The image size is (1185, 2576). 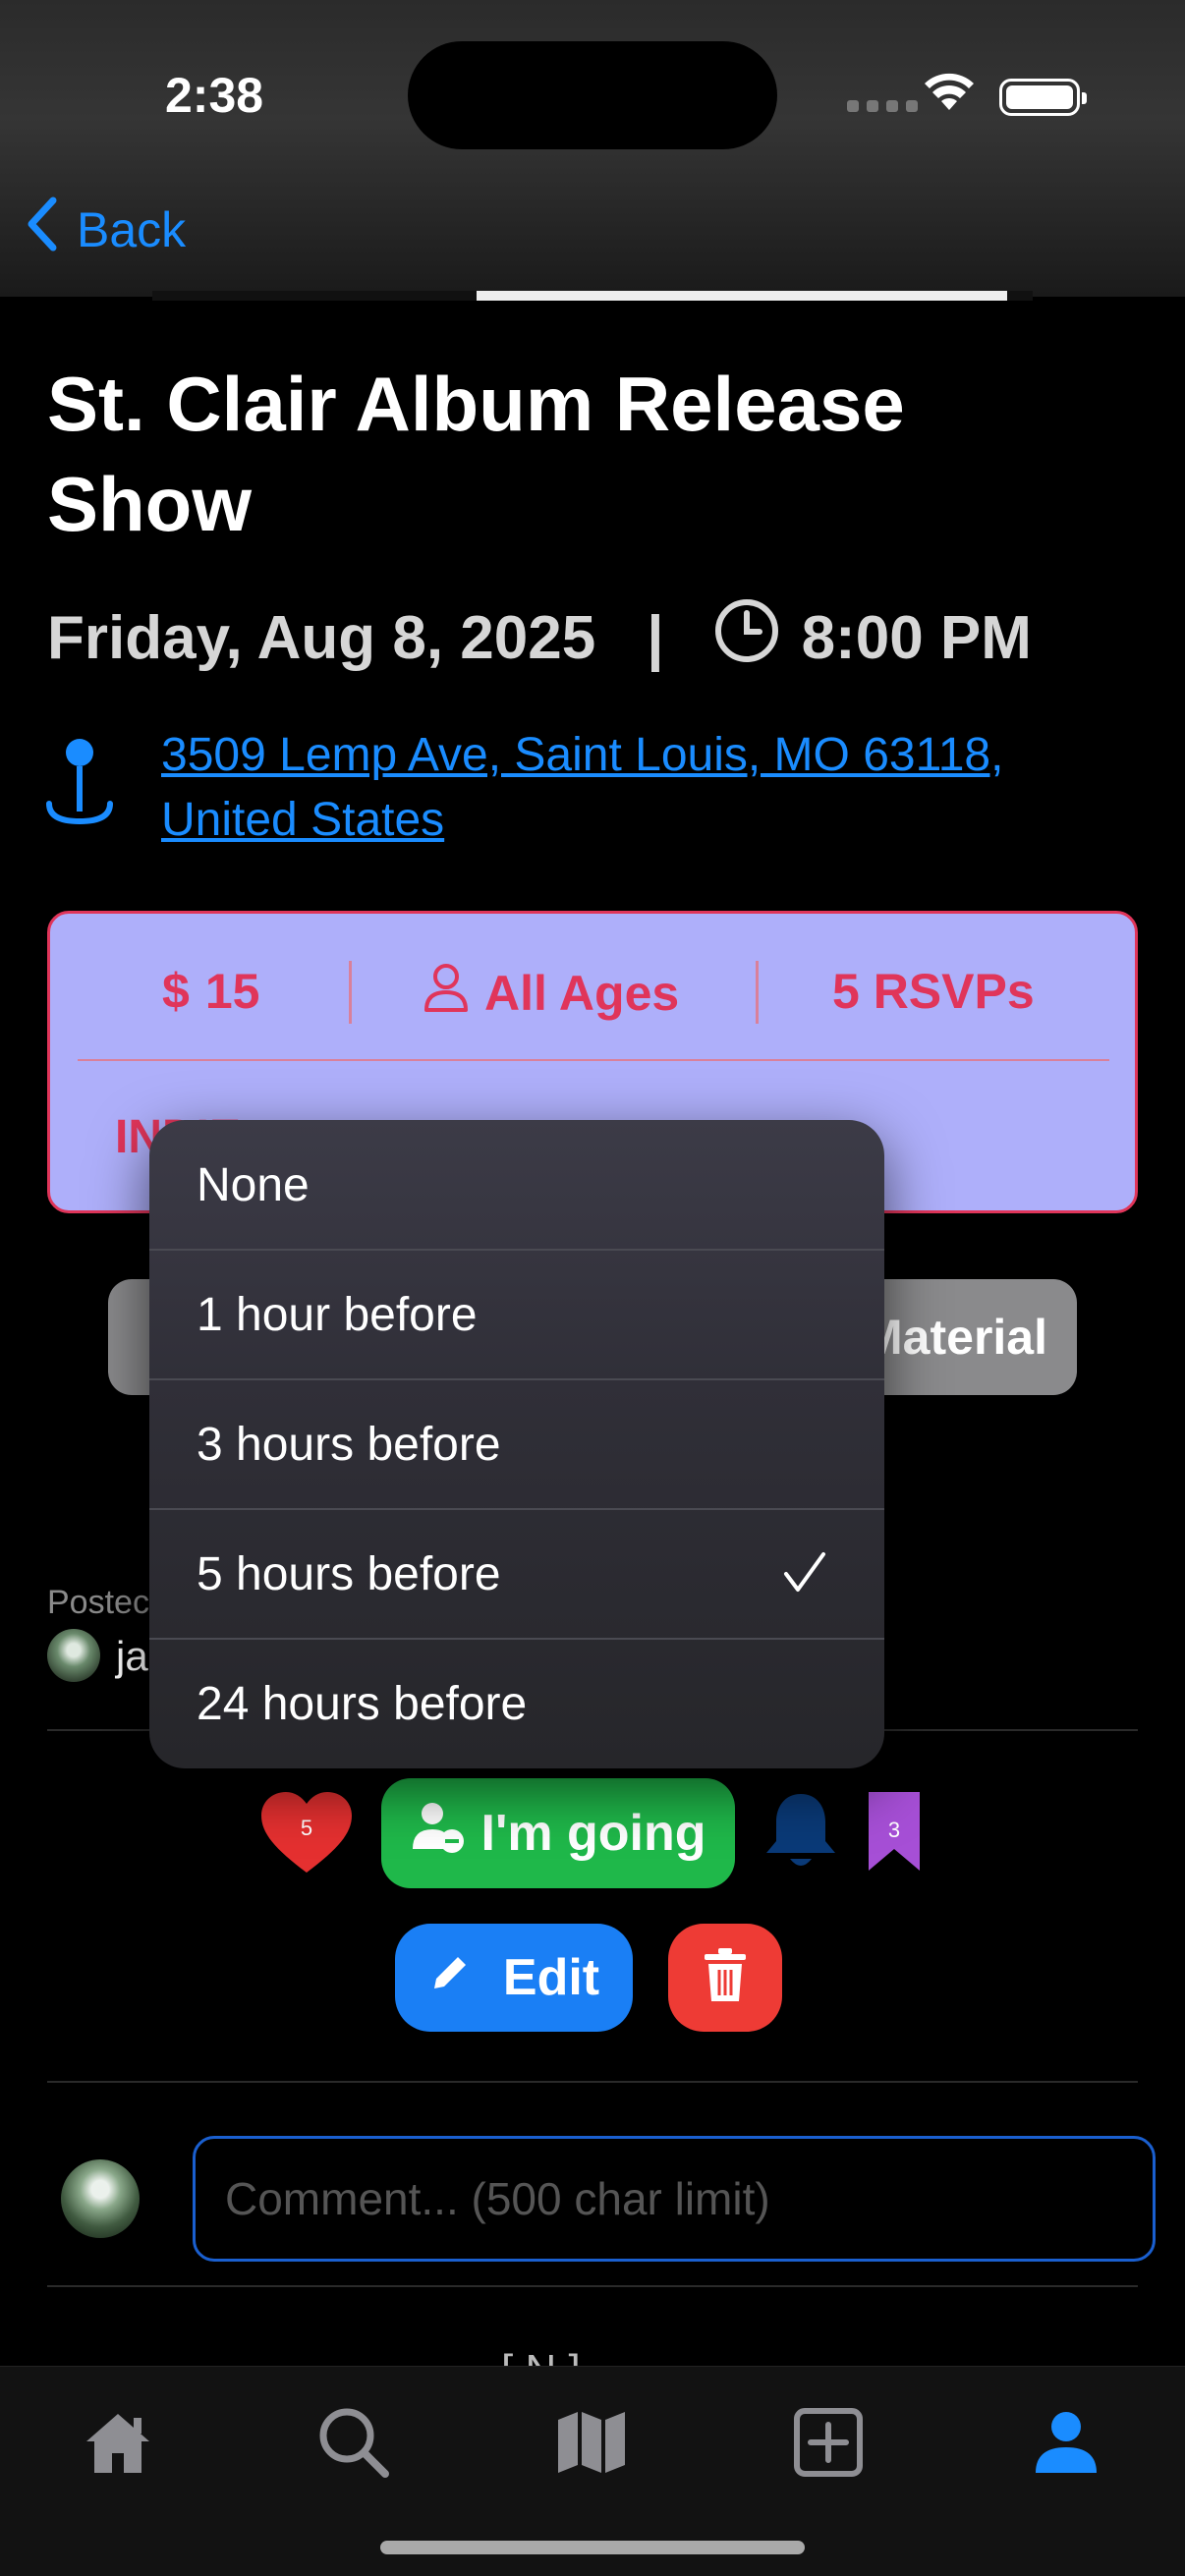 I want to click on tab-create, so click(x=829, y=2444).